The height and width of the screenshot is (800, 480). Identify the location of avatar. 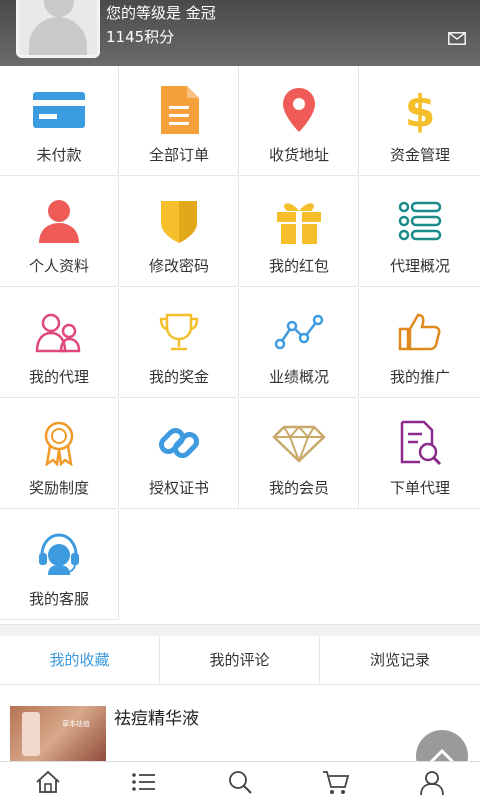
(58, 29).